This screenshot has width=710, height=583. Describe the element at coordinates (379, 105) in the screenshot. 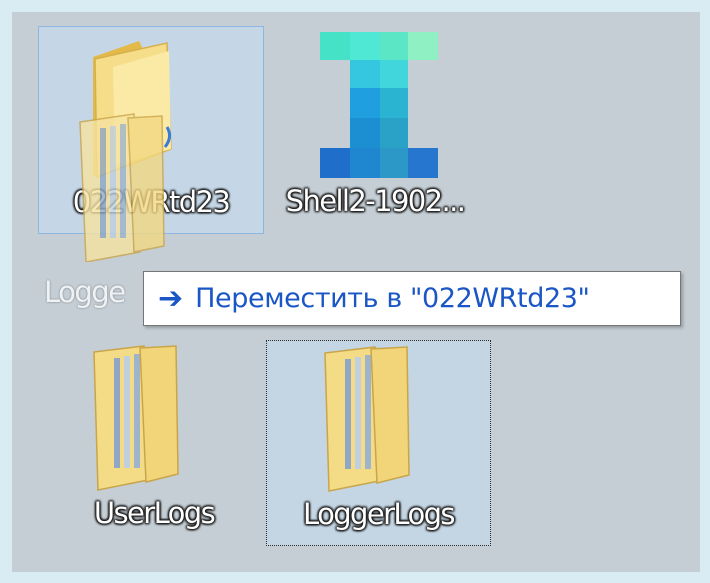

I see `app-pixel-icon` at that location.